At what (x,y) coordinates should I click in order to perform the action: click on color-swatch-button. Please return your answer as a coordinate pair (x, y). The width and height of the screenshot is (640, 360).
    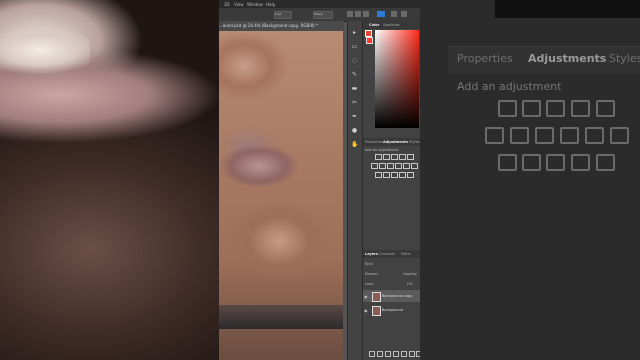
    Looking at the image, I should click on (381, 14).